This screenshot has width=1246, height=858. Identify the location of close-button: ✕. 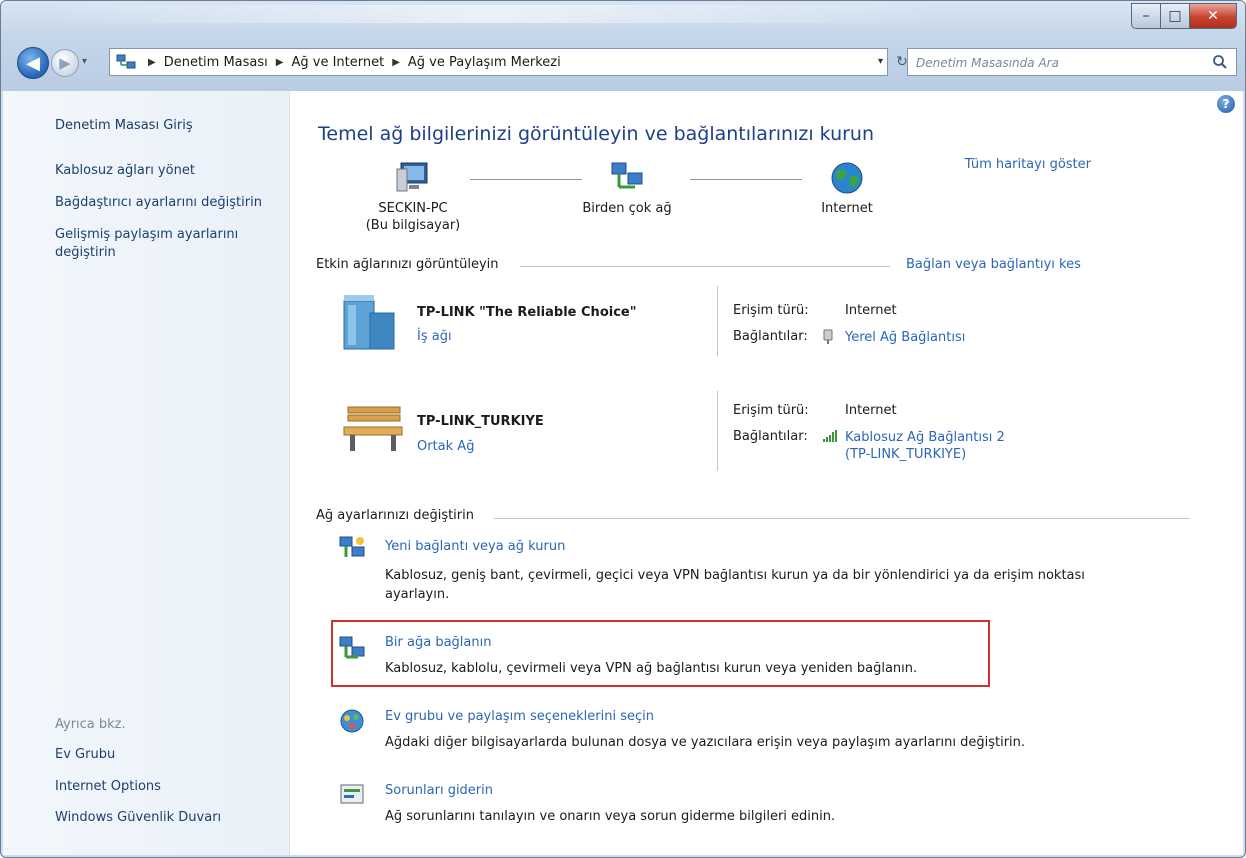
(1213, 16).